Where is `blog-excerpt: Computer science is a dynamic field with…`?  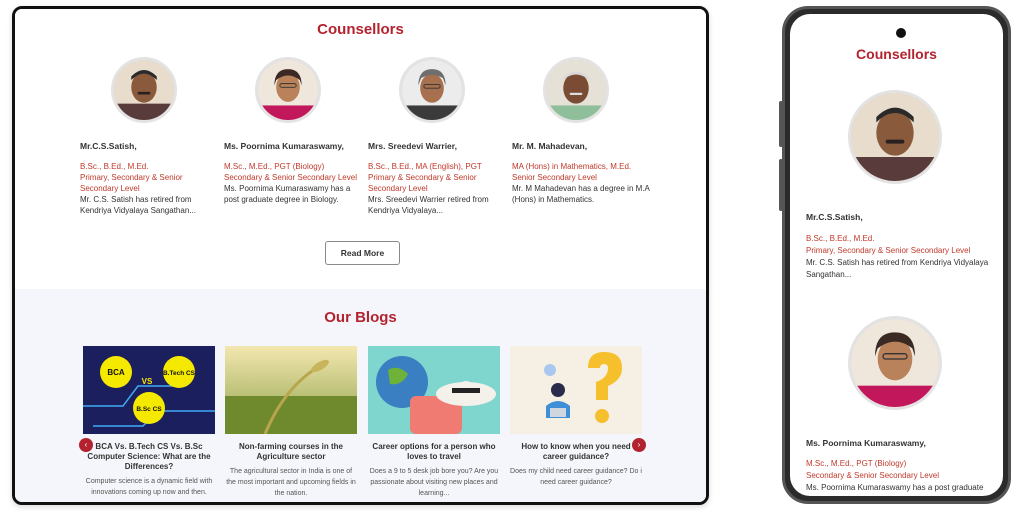 blog-excerpt: Computer science is a dynamic field with… is located at coordinates (149, 487).